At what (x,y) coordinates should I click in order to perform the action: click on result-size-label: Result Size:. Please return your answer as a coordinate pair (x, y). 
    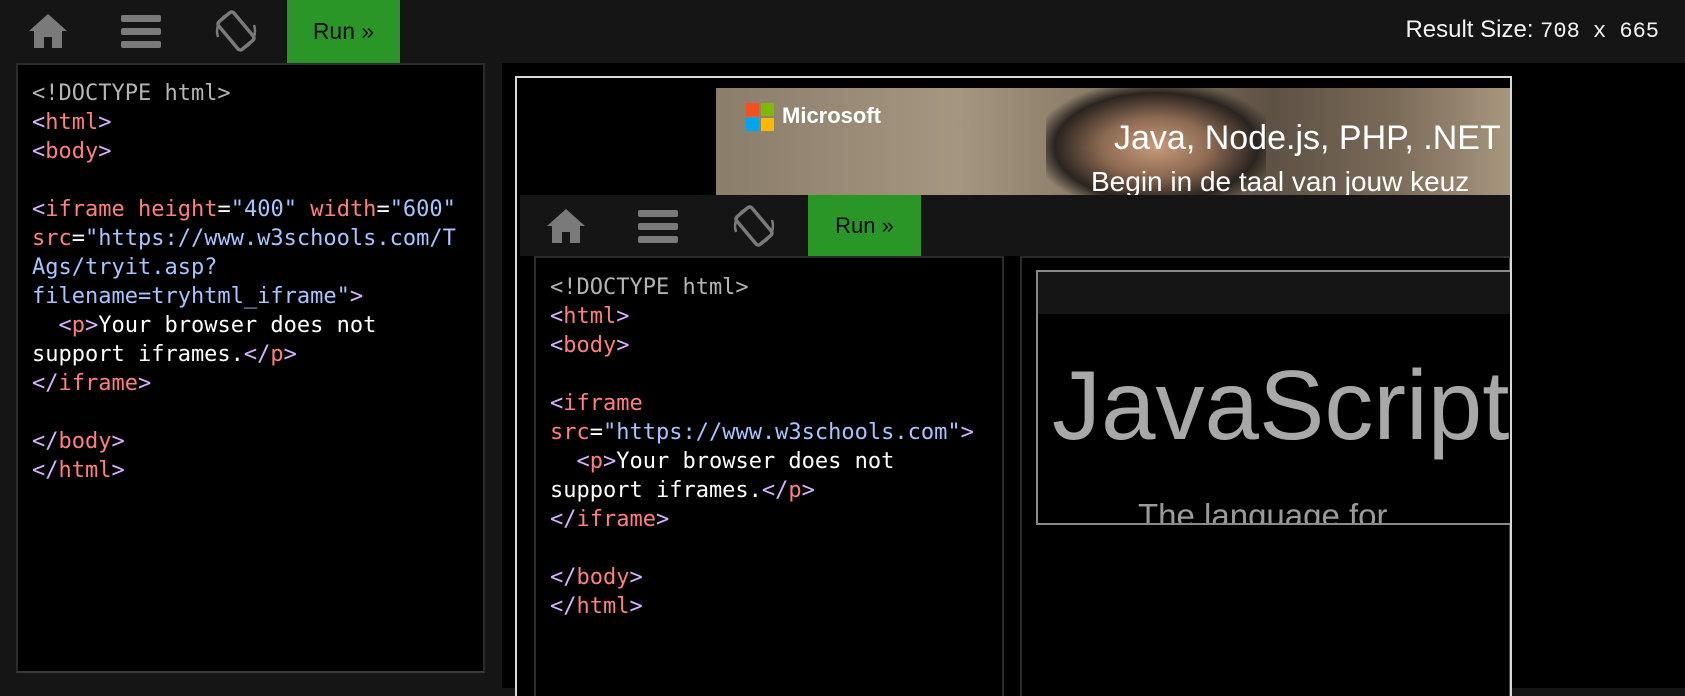
    Looking at the image, I should click on (1469, 29).